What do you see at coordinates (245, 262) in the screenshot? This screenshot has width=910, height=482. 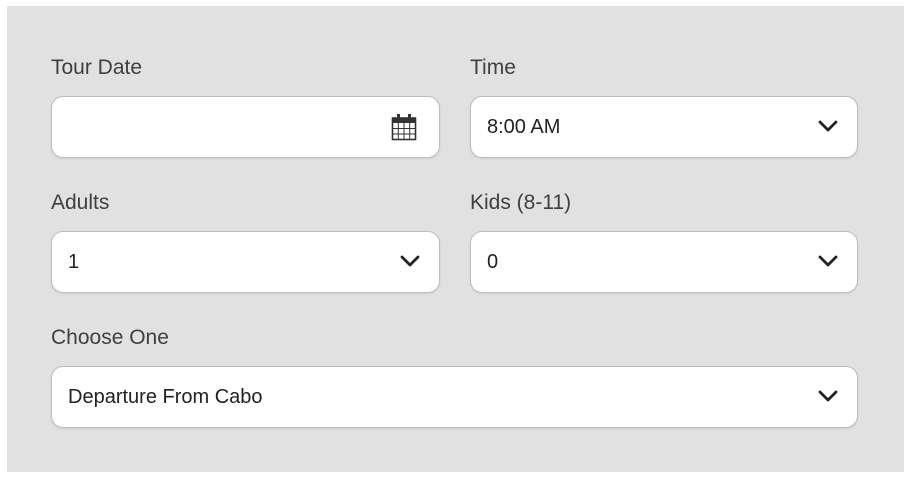 I see `adults-select: 1` at bounding box center [245, 262].